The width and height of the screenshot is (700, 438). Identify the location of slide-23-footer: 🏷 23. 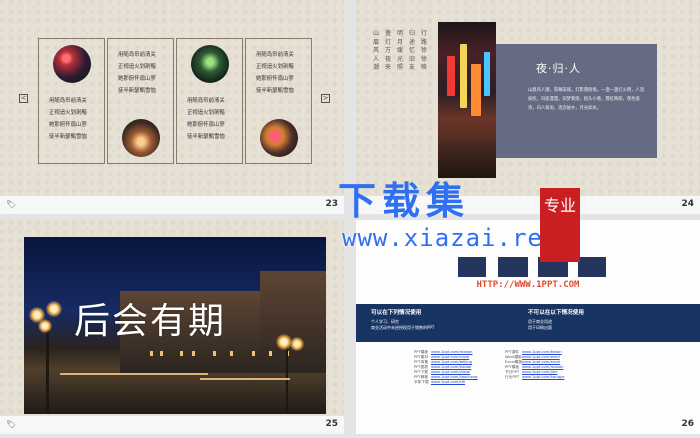
(172, 205).